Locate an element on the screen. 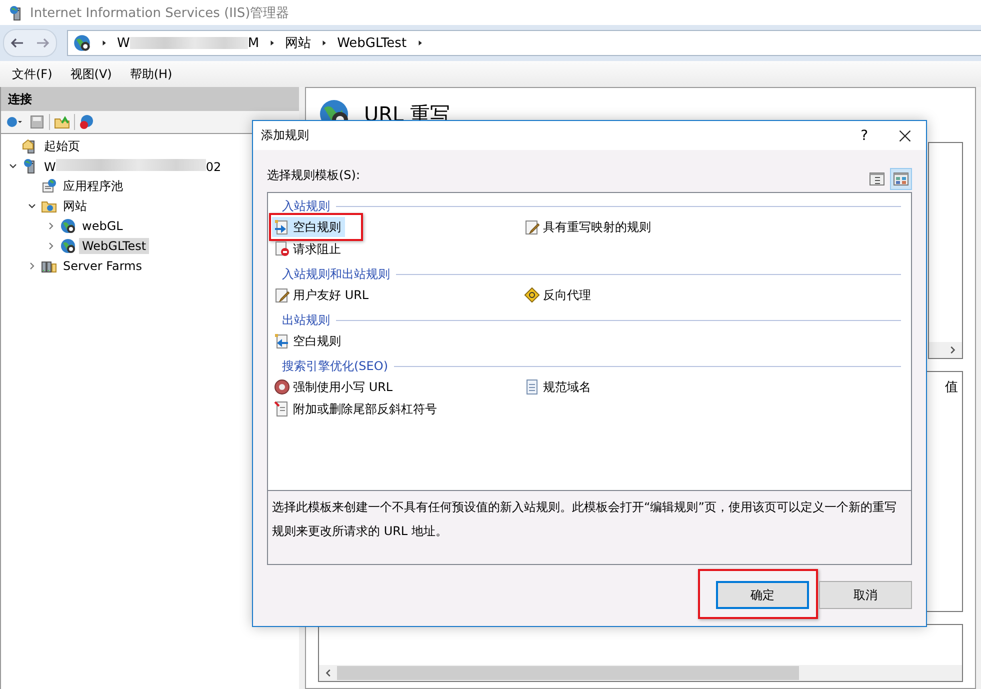  tree-item: WebGLTest is located at coordinates (114, 246).